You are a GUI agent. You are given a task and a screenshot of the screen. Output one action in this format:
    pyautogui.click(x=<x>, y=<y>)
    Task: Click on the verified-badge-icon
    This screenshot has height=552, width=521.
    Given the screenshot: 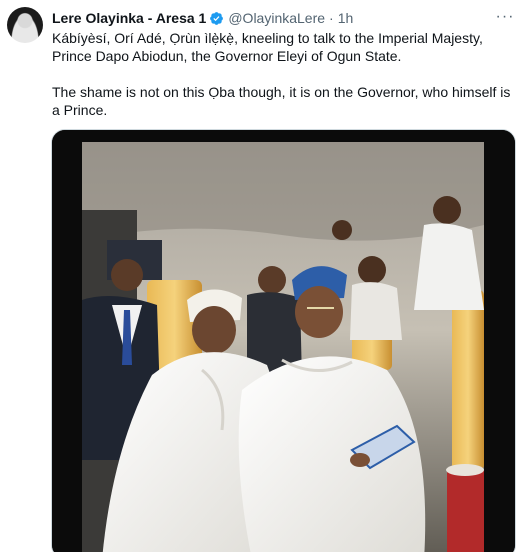 What is the action you would take?
    pyautogui.click(x=217, y=18)
    